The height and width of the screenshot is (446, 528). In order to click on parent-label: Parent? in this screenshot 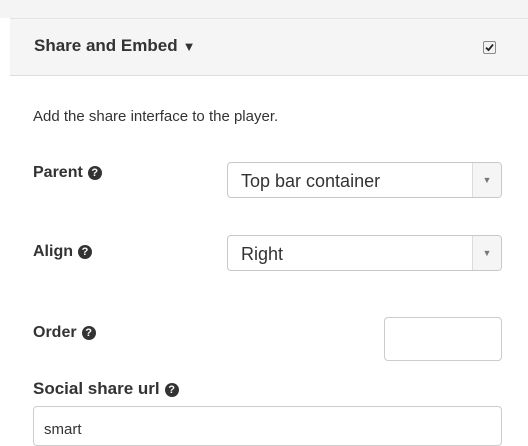, I will do `click(67, 173)`.